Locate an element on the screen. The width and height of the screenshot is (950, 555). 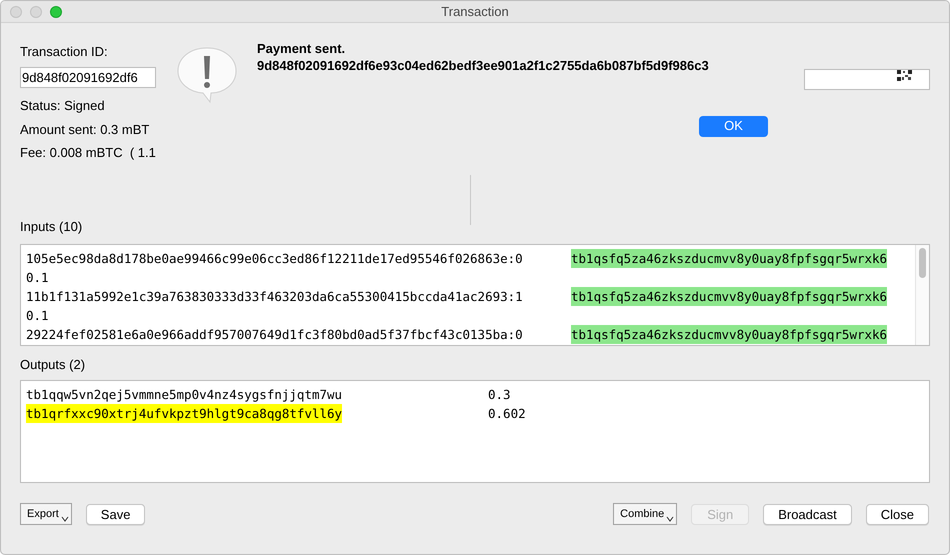
ok-button: OK is located at coordinates (733, 126).